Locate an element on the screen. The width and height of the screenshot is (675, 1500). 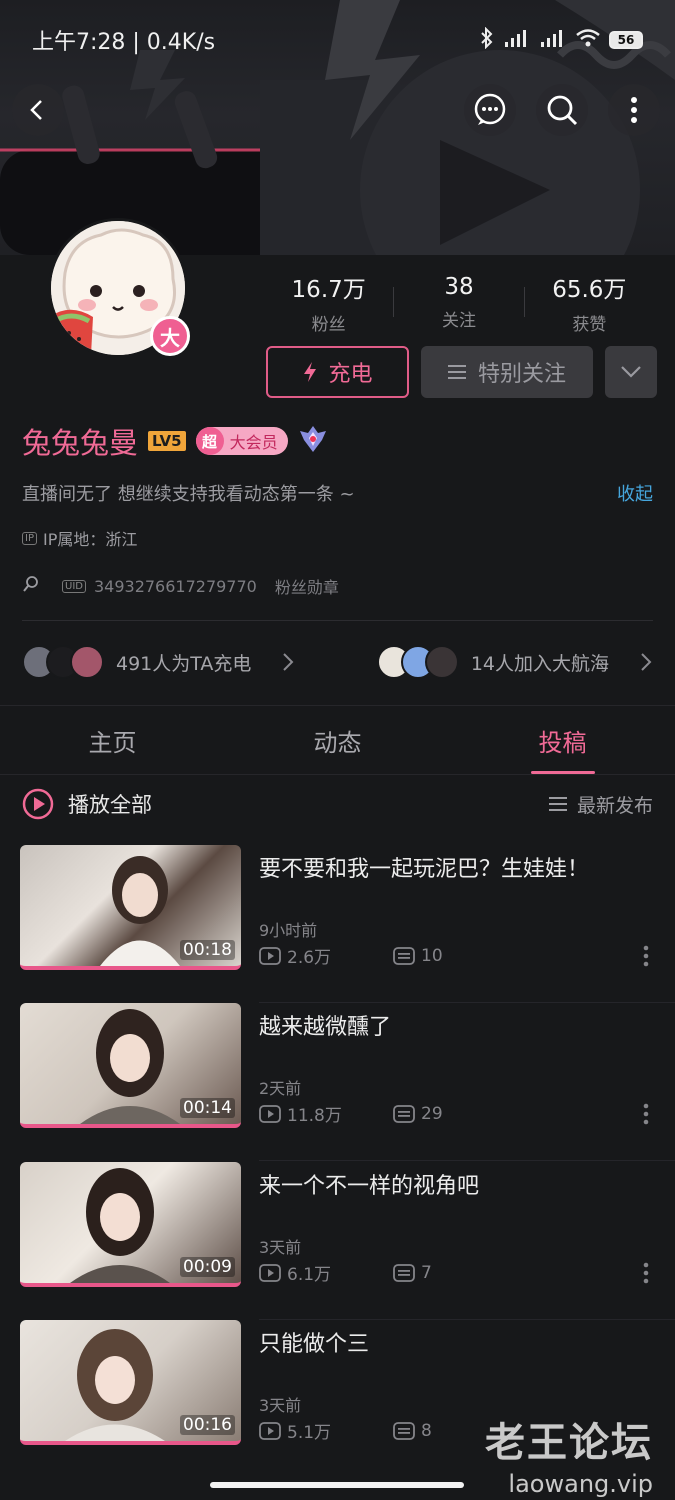
more-options-button is located at coordinates (634, 110).